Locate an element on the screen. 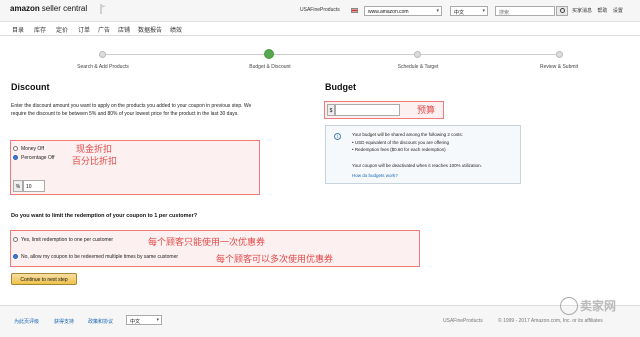 This screenshot has height=337, width=640. search-icon is located at coordinates (562, 10).